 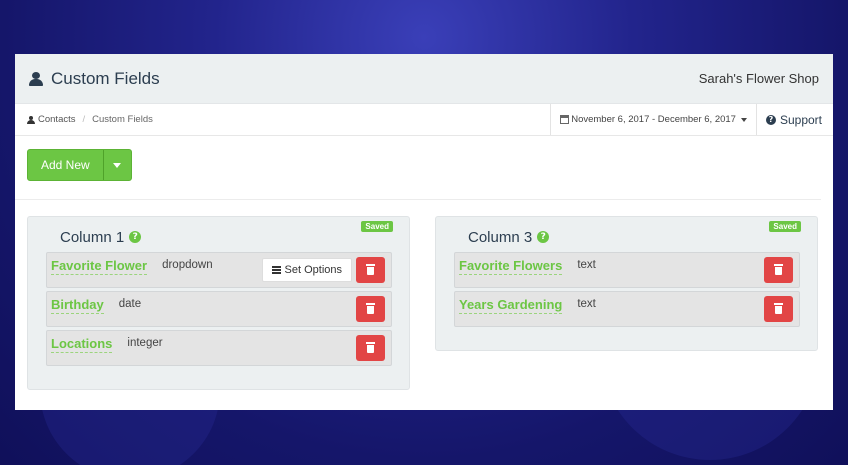 I want to click on date-range-label: November 6, 2017 - December 6, 2017, so click(x=653, y=119).